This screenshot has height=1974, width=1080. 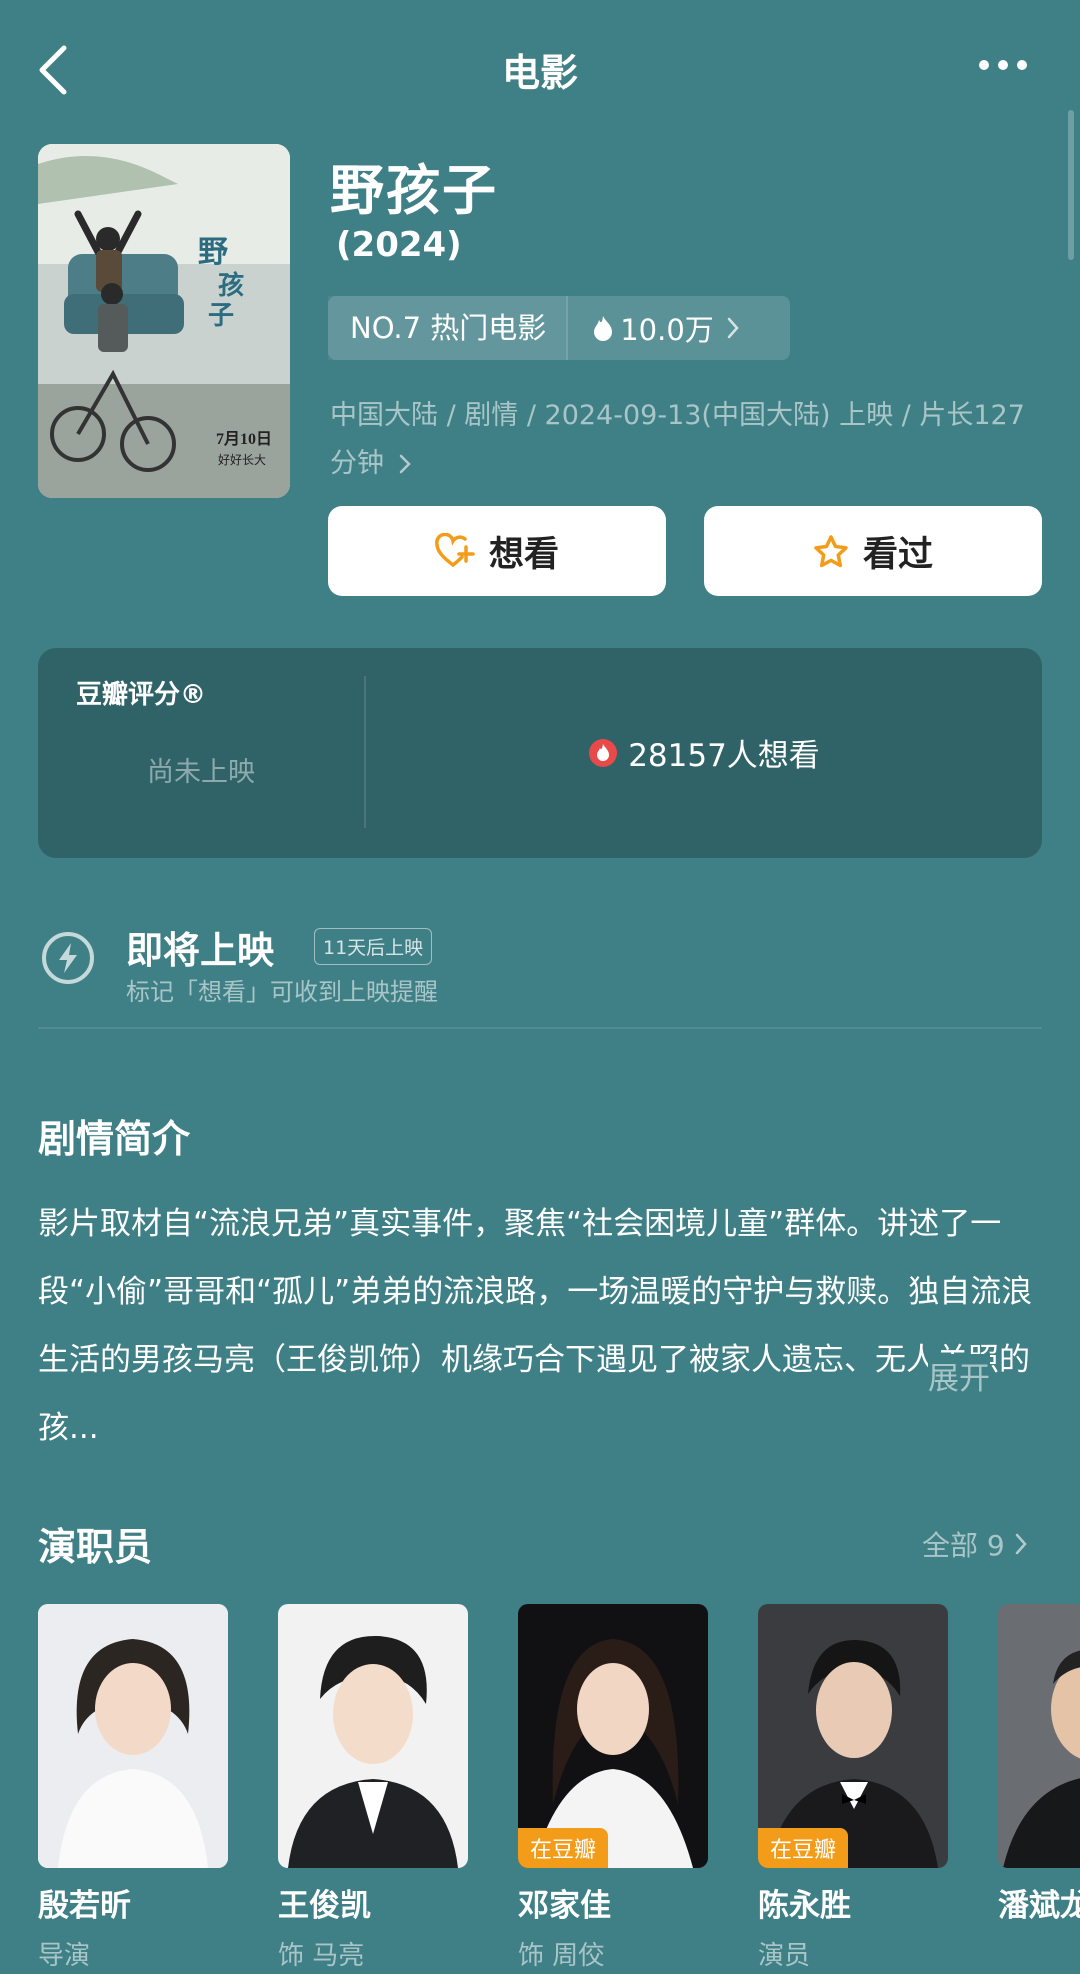 What do you see at coordinates (974, 1544) in the screenshot?
I see `cast-all-link: 全部 9` at bounding box center [974, 1544].